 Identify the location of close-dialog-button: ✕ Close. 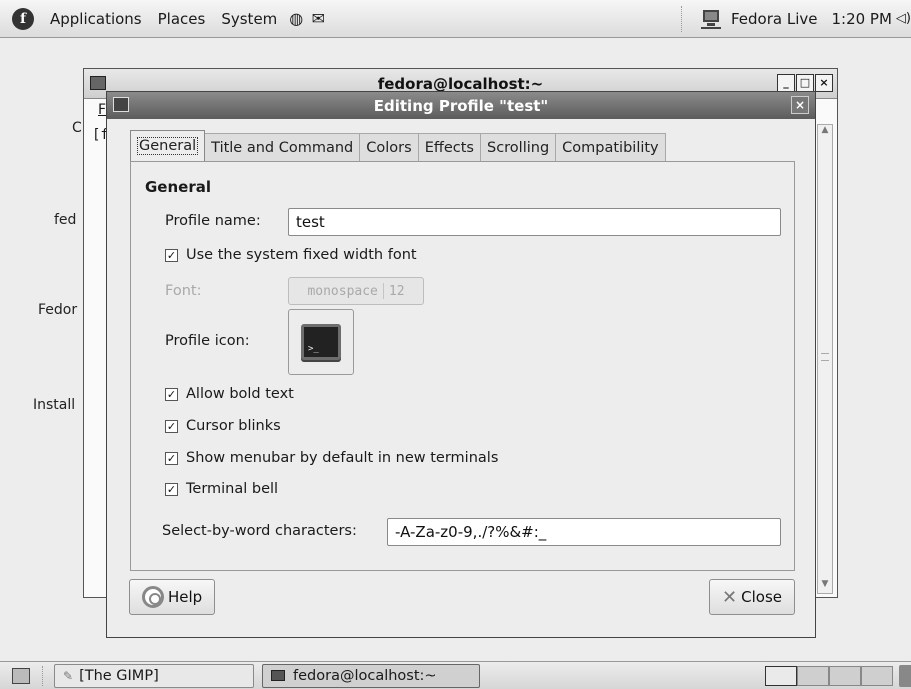
(752, 597).